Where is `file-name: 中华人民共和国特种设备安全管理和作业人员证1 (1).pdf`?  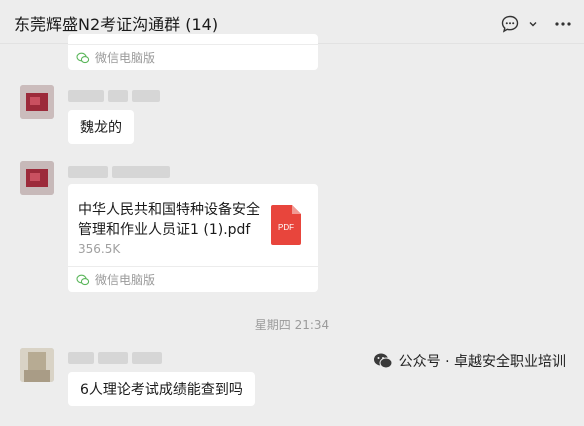
file-name: 中华人民共和国特种设备安全管理和作业人员证1 (1).pdf is located at coordinates (169, 220).